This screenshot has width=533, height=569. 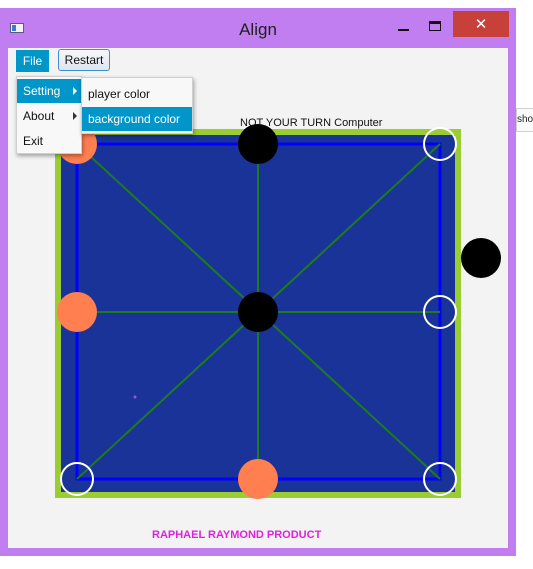 What do you see at coordinates (258, 24) in the screenshot?
I see `title-bar: Align ✕` at bounding box center [258, 24].